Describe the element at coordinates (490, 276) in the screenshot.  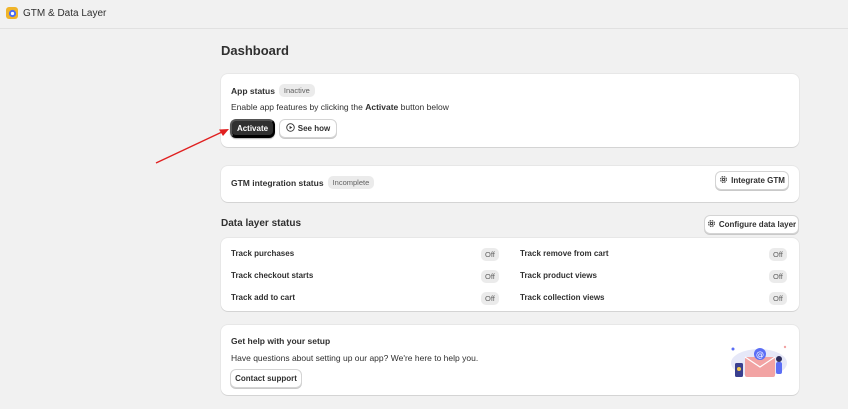
I see `track-checkout-starts-status: Off` at that location.